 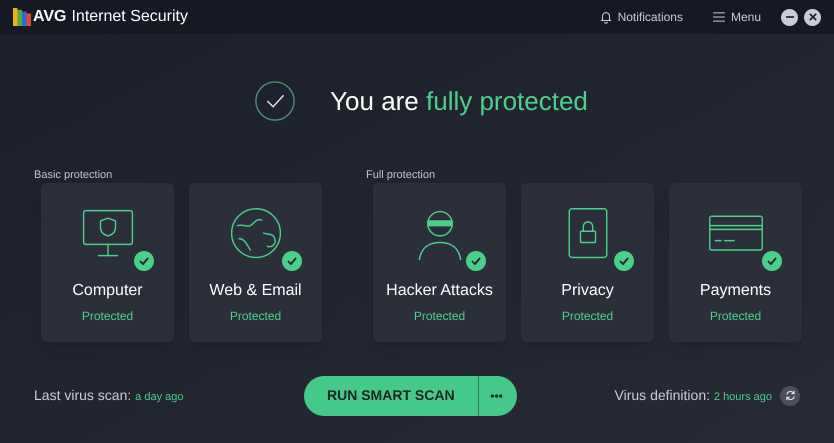 I want to click on protection-card: Hacker Attacks Protected, so click(x=439, y=262).